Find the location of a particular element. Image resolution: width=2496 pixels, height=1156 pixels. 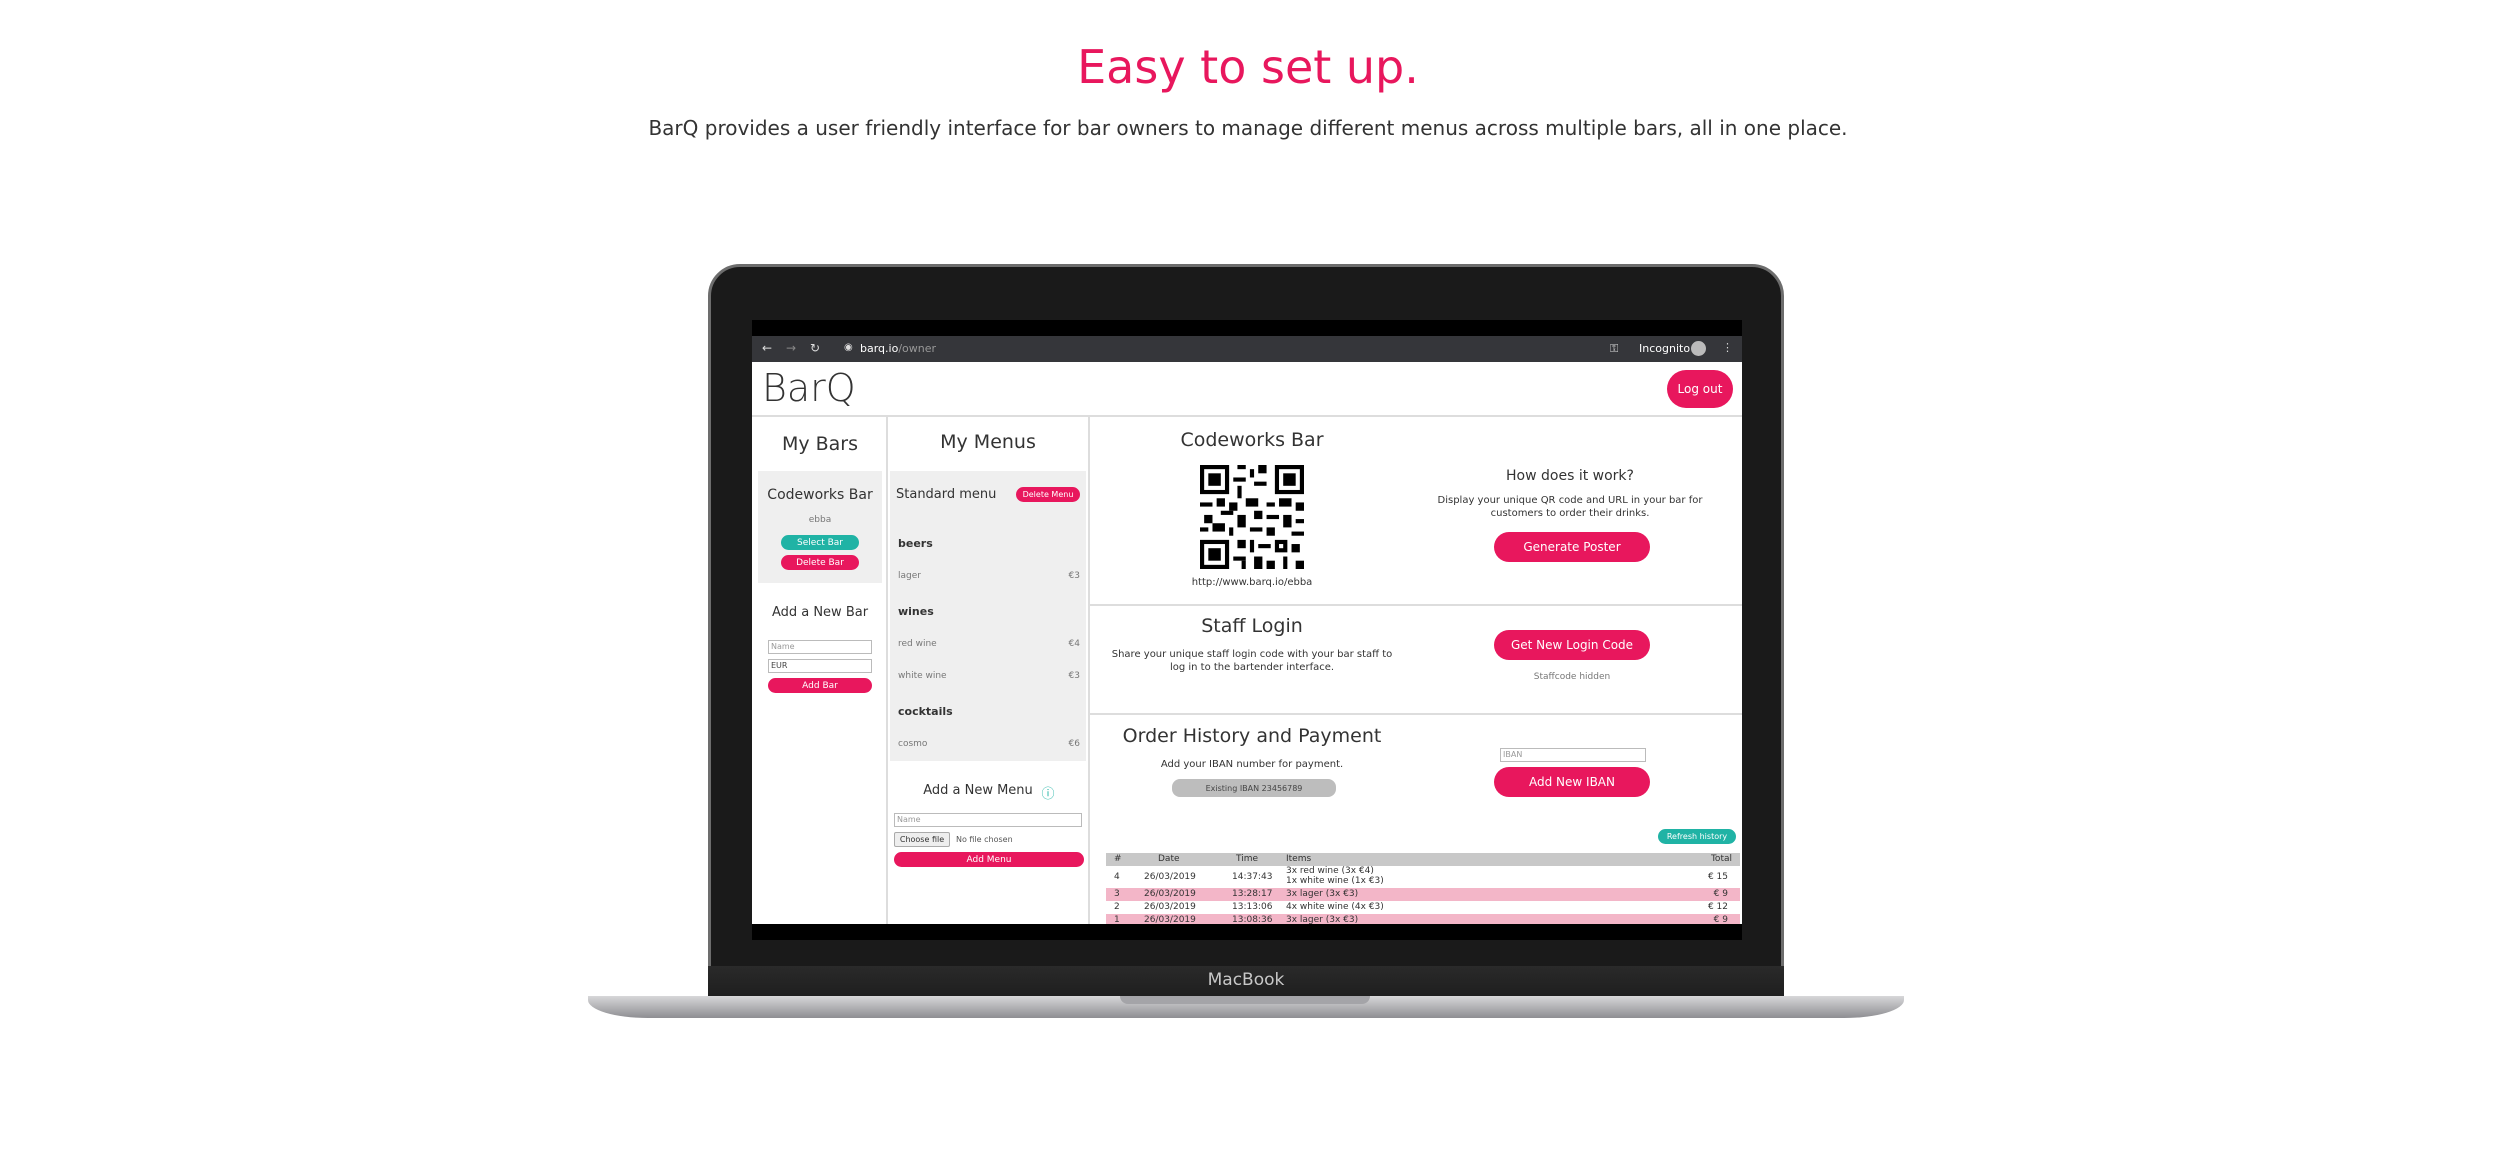

add-menu-button: Add Menu is located at coordinates (989, 859).